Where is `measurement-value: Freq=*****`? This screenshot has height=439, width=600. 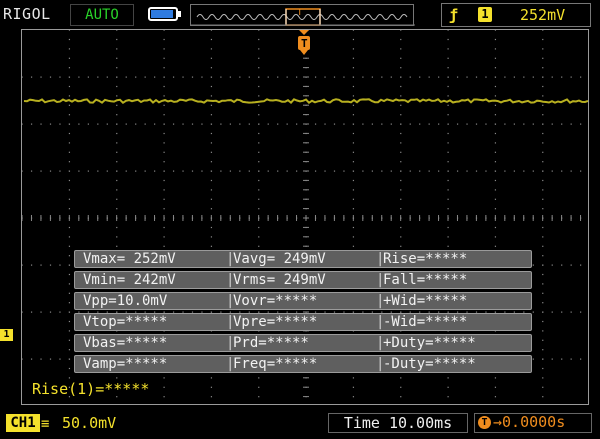
measurement-value: Freq=***** is located at coordinates (275, 364).